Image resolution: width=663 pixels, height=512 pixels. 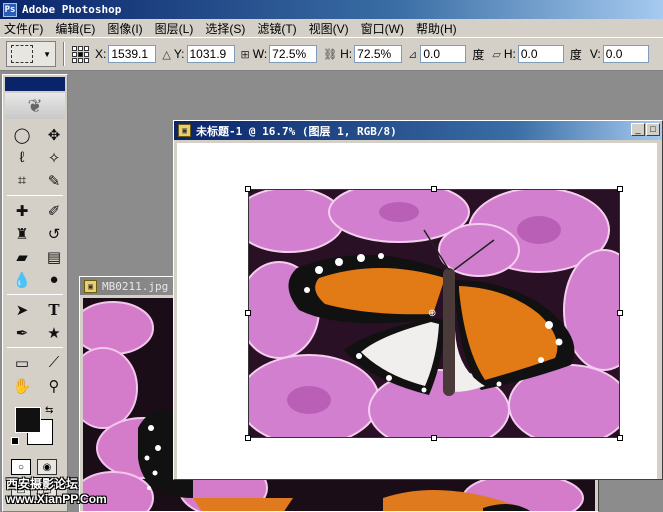 I want to click on transform-handle-bottom-center, so click(x=434, y=438).